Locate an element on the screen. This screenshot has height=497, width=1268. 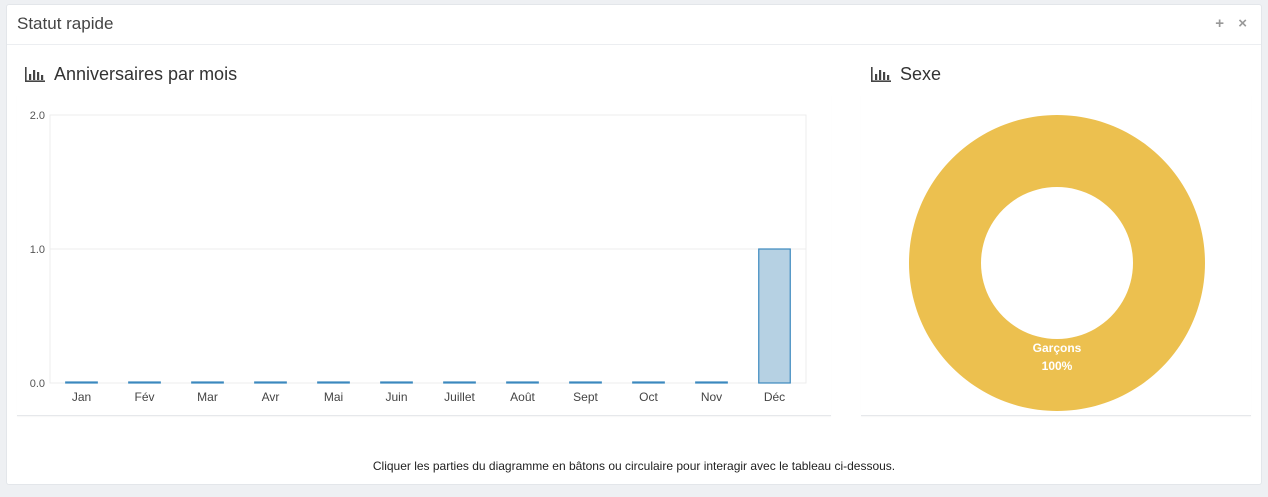
birthdays-chart-title: Anniversaires par mois is located at coordinates (131, 74).